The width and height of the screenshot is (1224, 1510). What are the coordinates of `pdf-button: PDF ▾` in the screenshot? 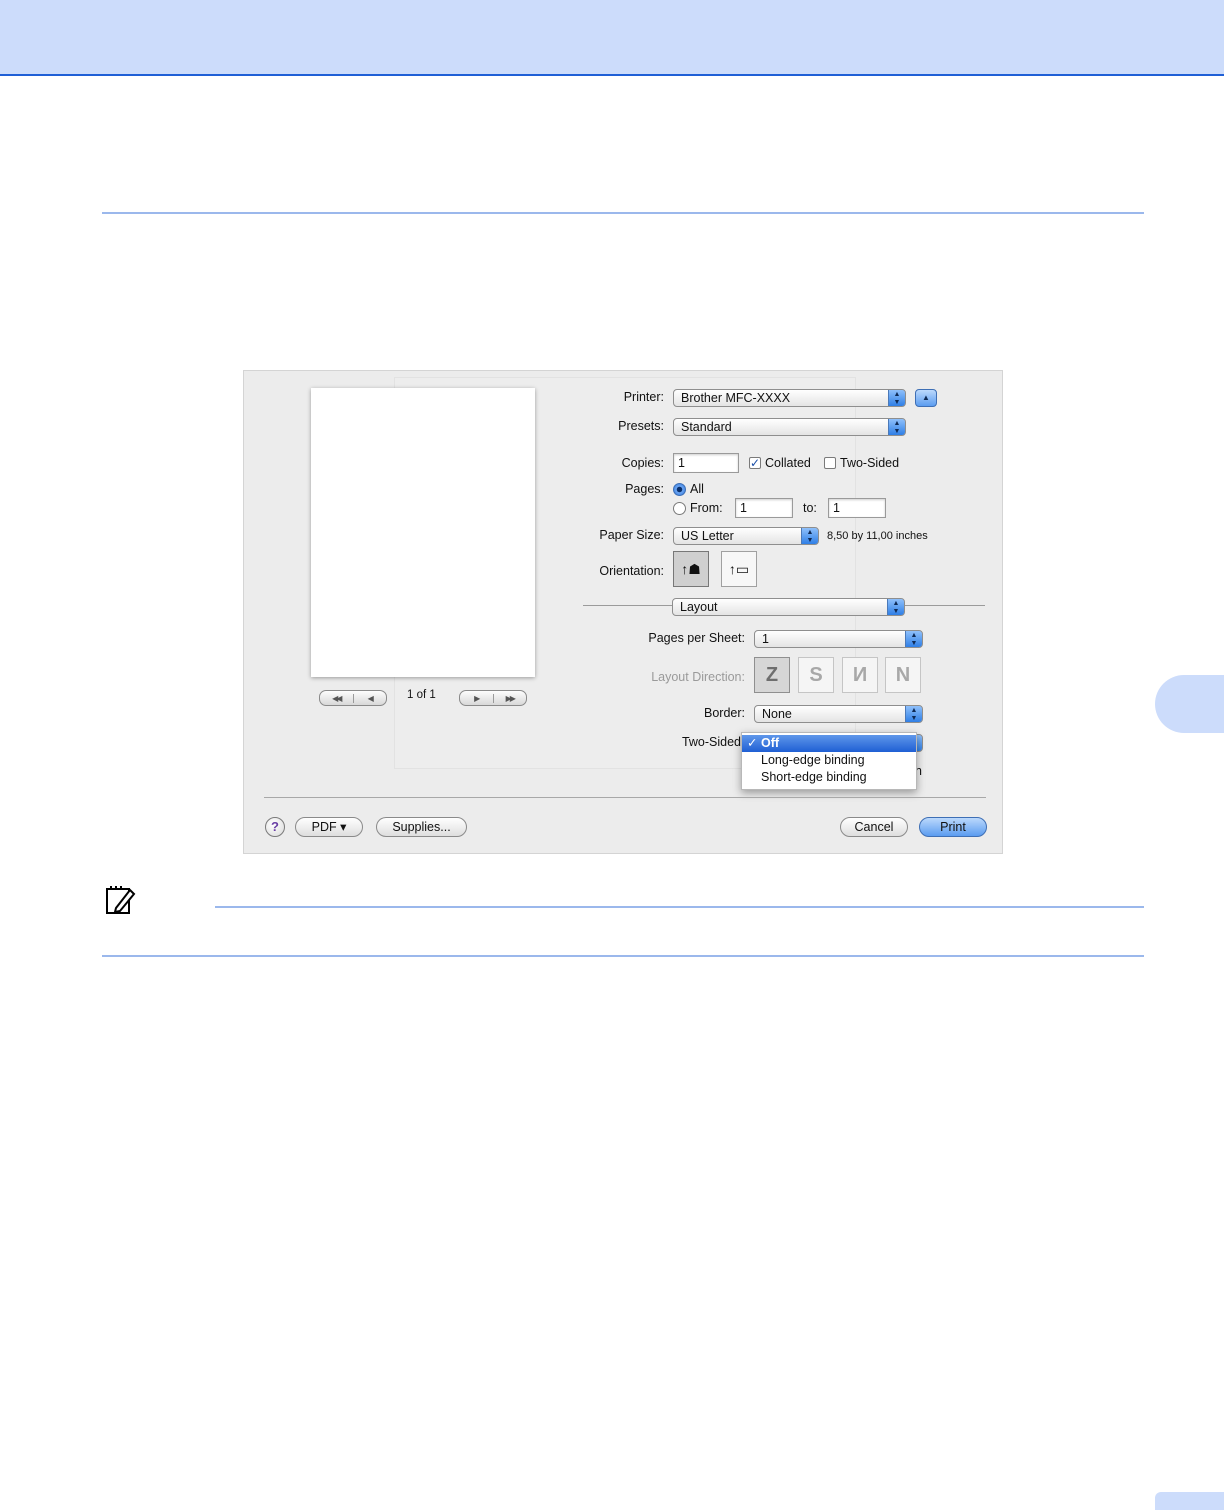 It's located at (329, 827).